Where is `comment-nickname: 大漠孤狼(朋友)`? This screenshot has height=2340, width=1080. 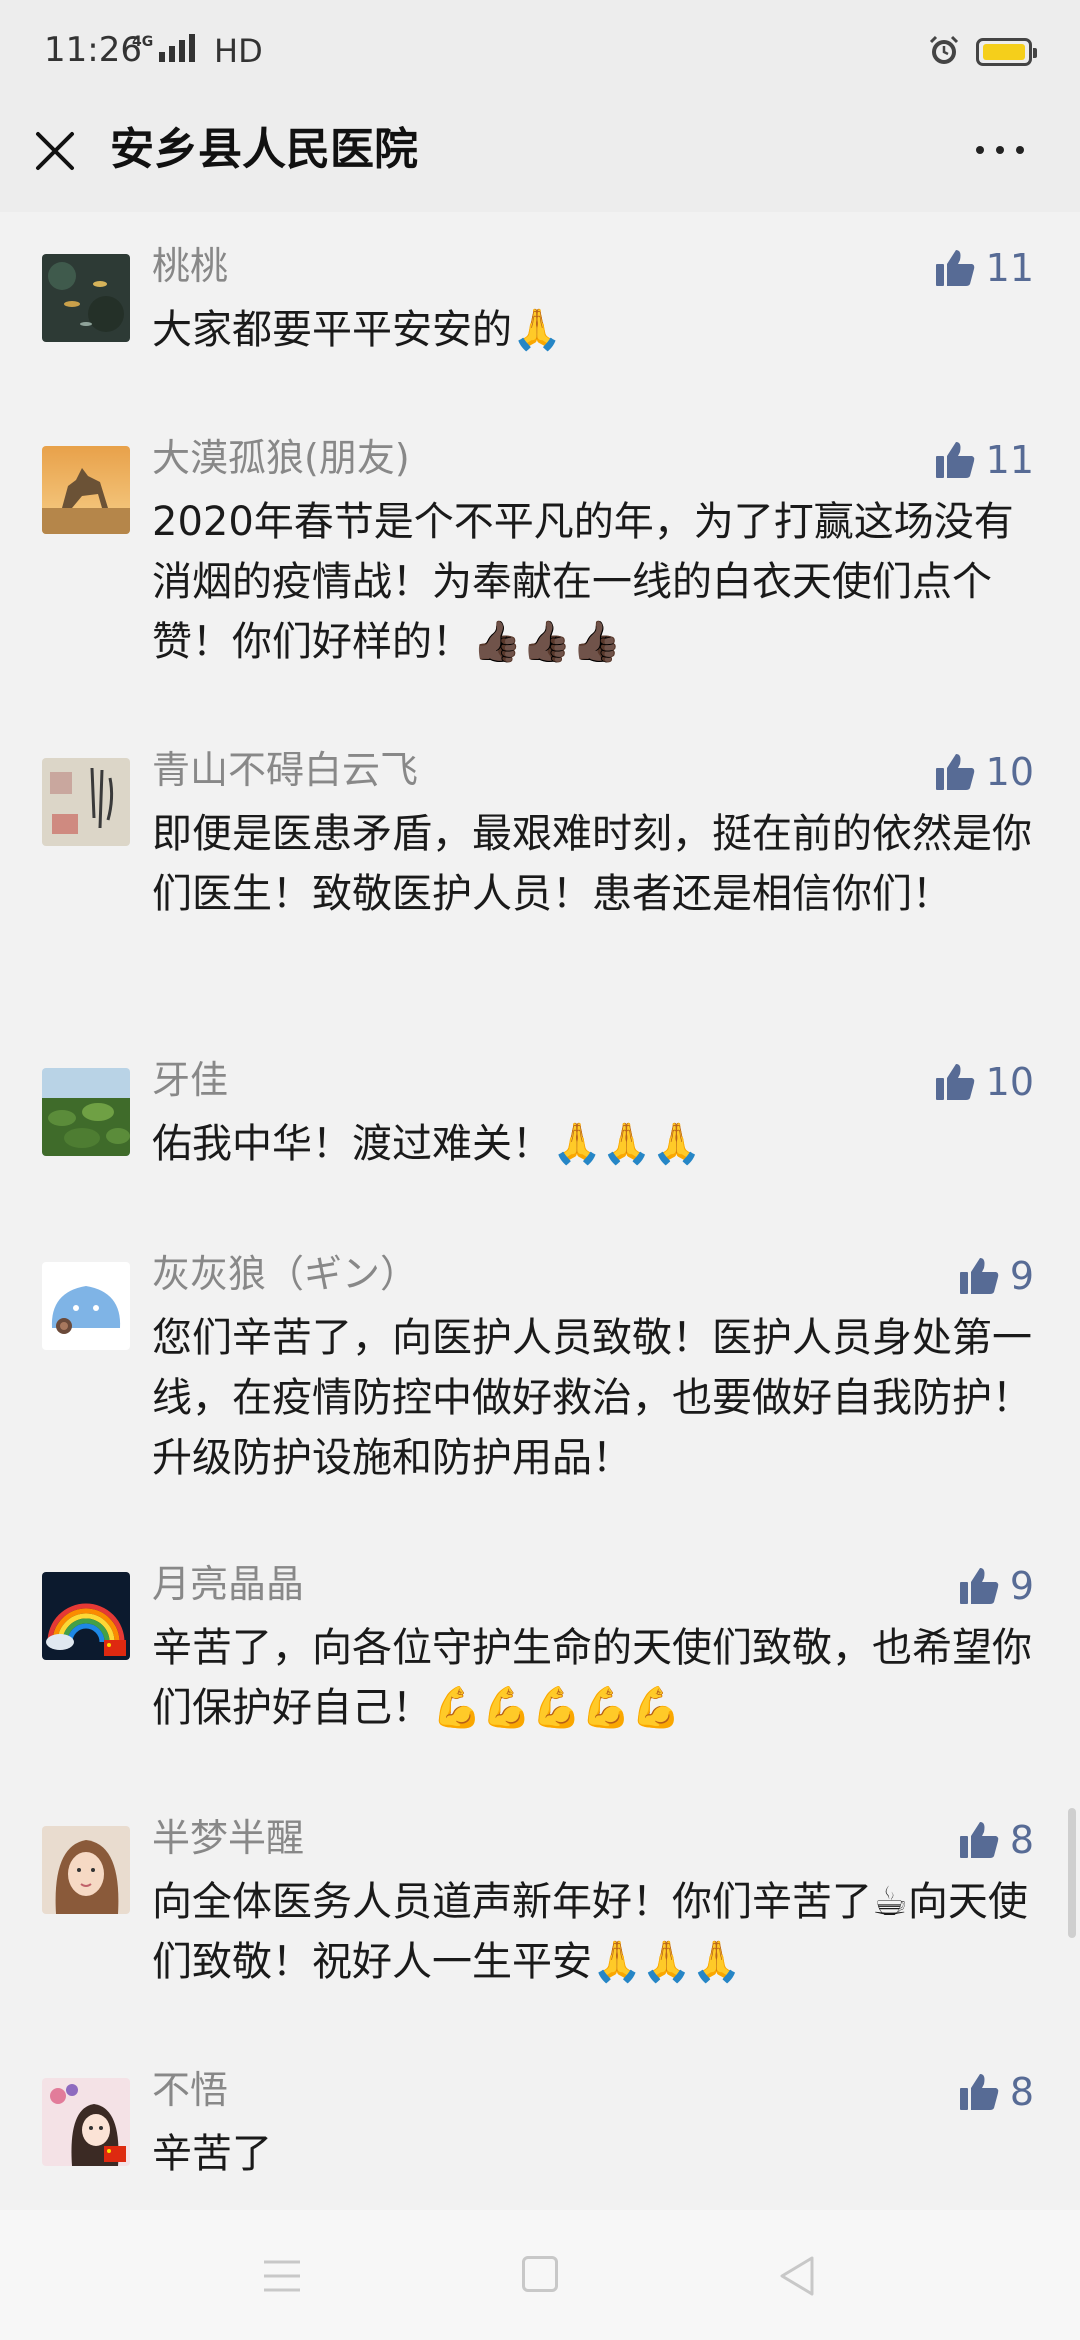 comment-nickname: 大漠孤狼(朋友) is located at coordinates (281, 458).